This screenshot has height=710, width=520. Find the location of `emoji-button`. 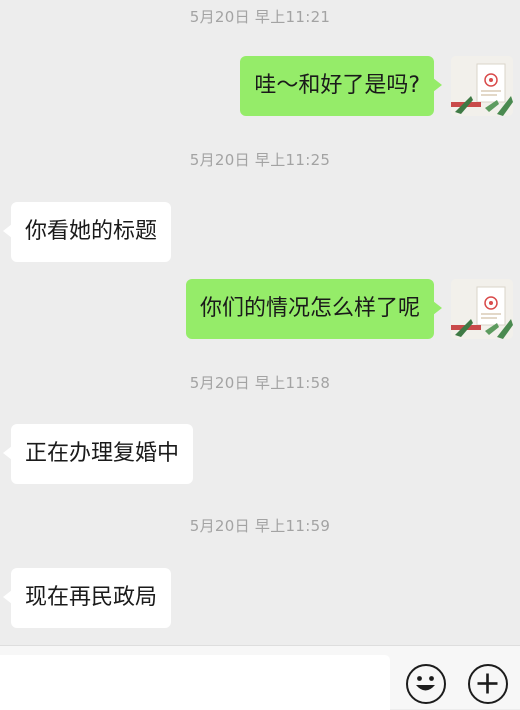

emoji-button is located at coordinates (426, 684).